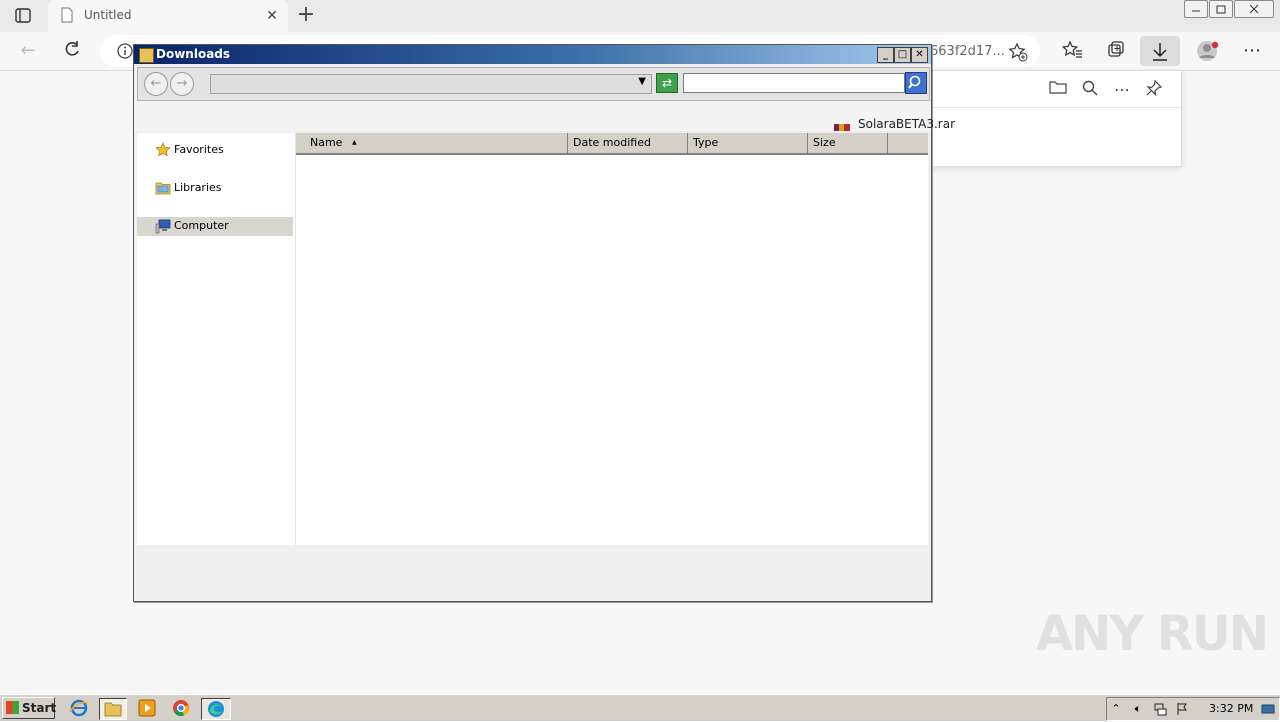 Image resolution: width=1280 pixels, height=722 pixels. I want to click on action-center-flag-icon, so click(1182, 709).